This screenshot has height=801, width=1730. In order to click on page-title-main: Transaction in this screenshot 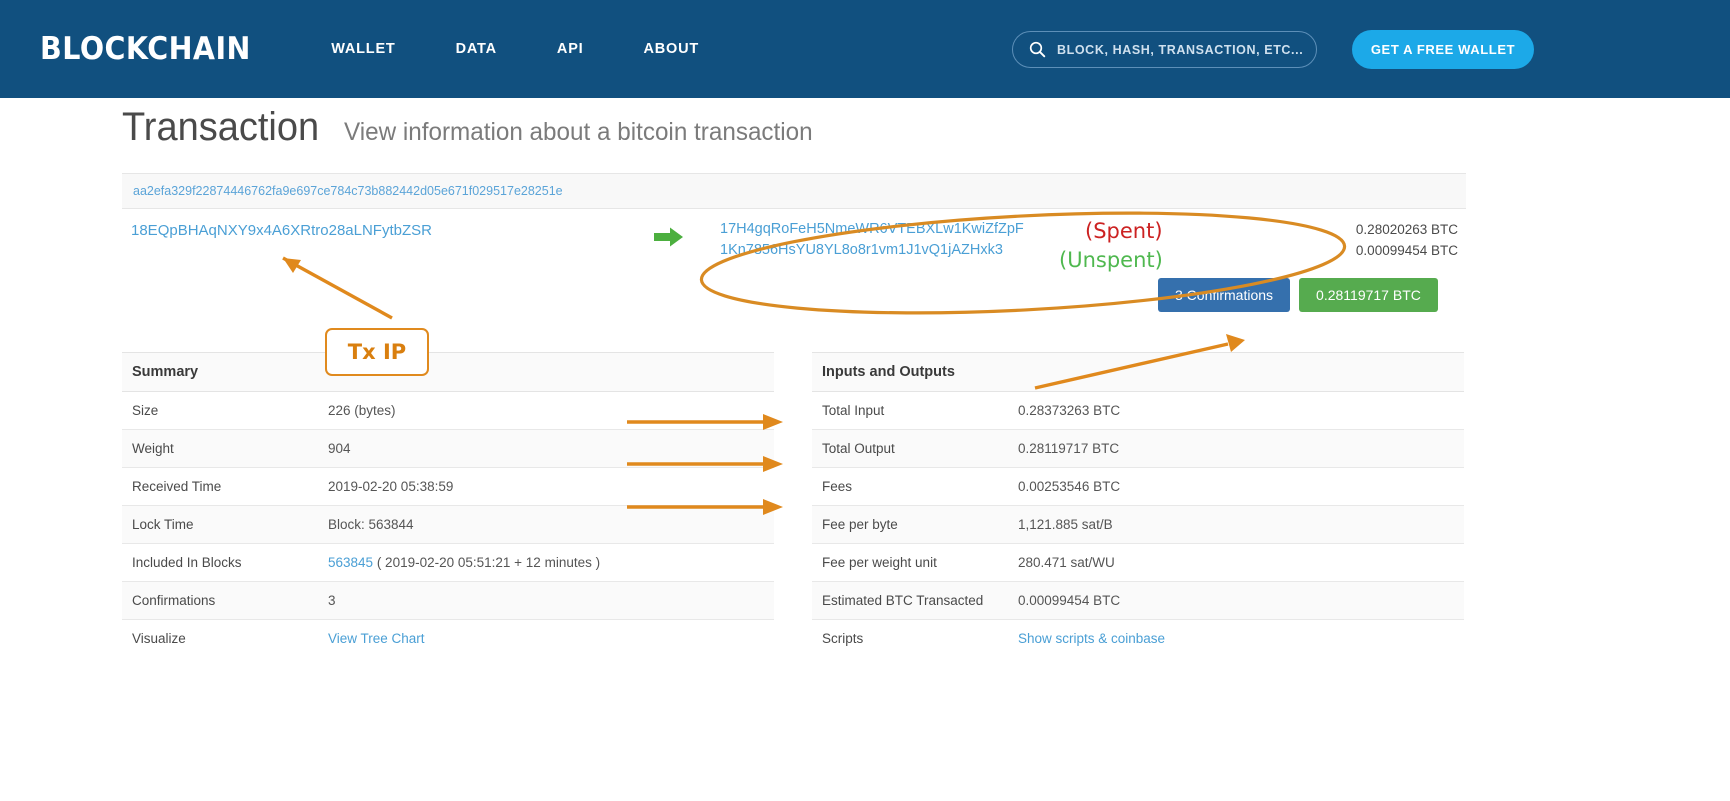, I will do `click(221, 127)`.